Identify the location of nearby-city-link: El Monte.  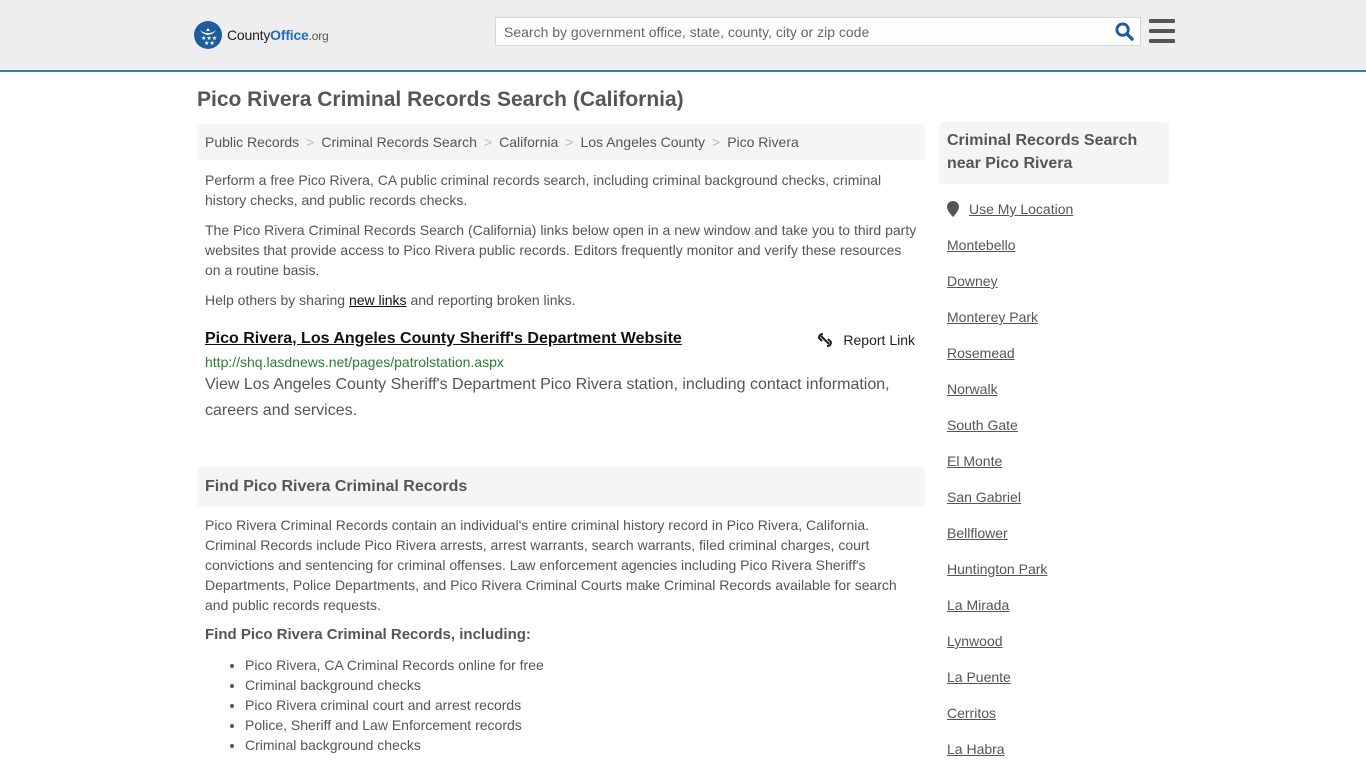
(974, 461).